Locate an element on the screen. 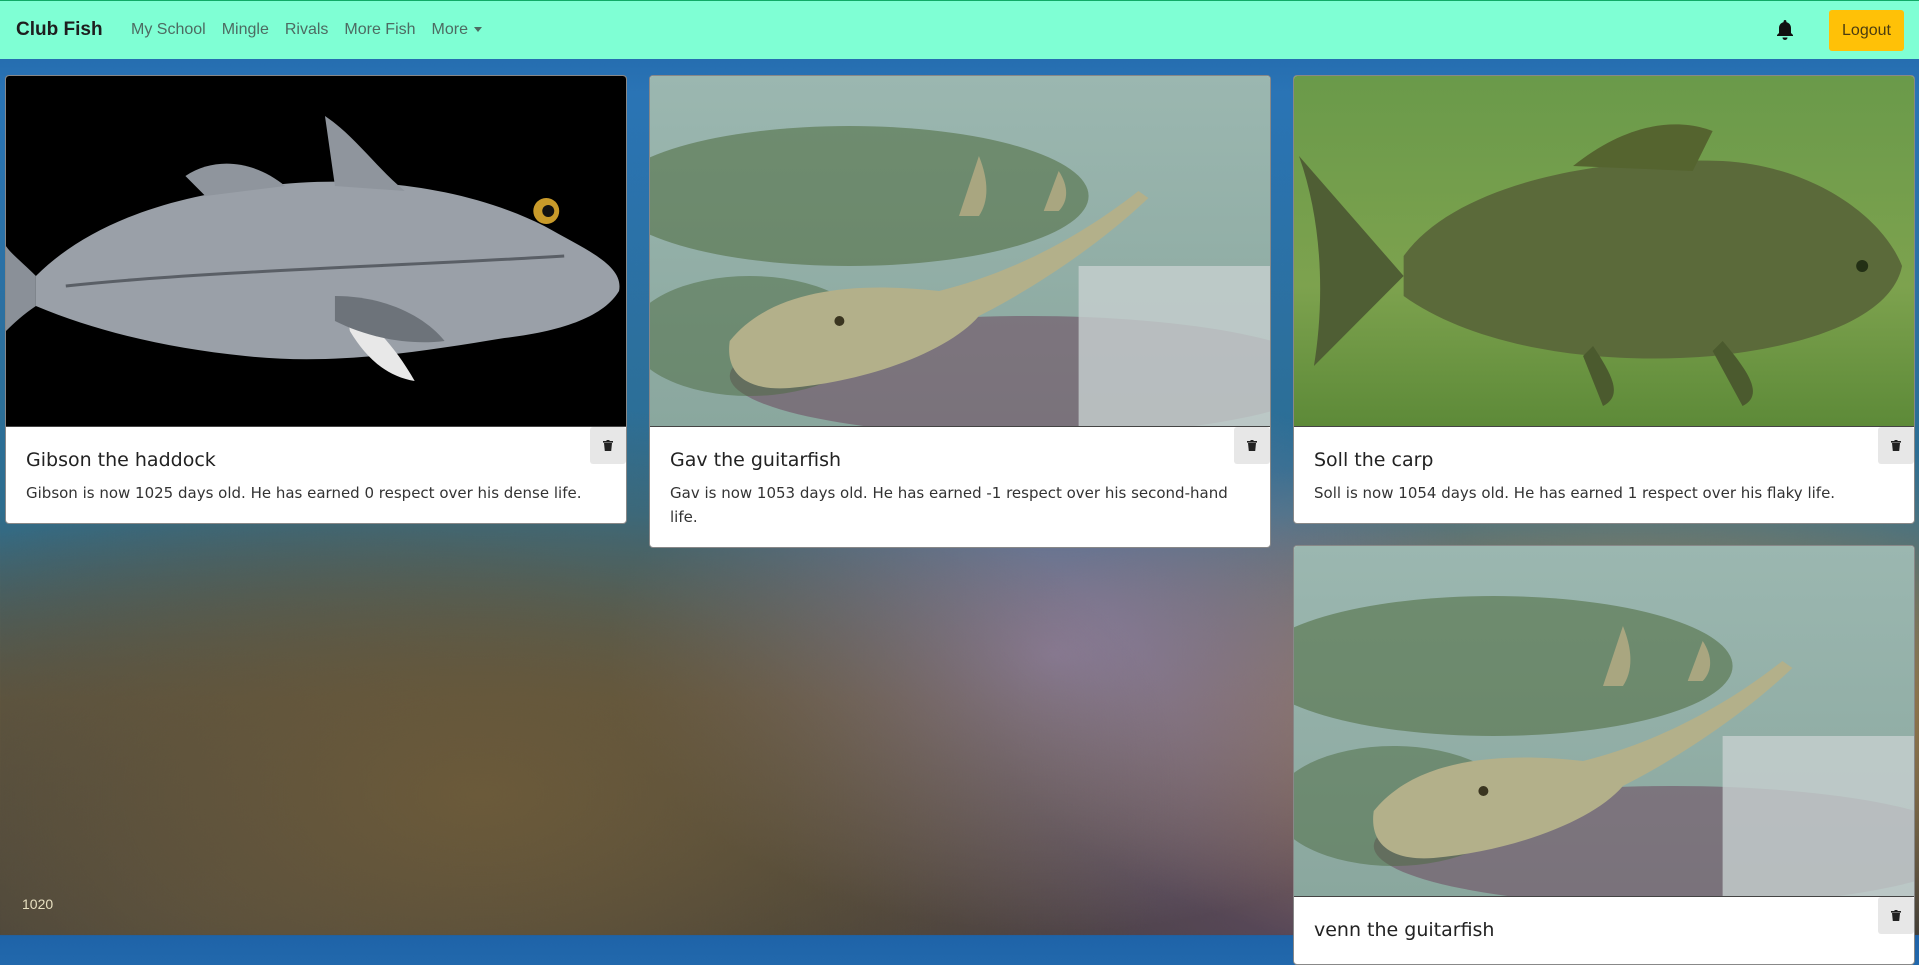 The image size is (1919, 965). nav-more-fish: More Fish is located at coordinates (379, 30).